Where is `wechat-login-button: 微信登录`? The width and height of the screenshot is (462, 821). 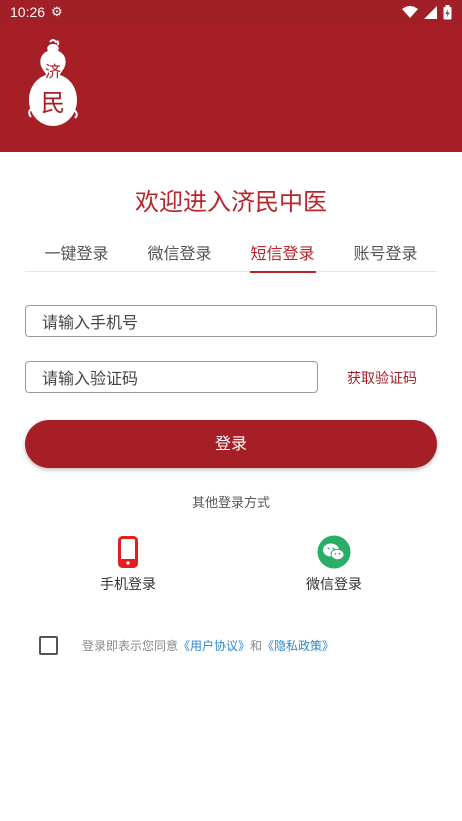
wechat-login-button: 微信登录 is located at coordinates (334, 564).